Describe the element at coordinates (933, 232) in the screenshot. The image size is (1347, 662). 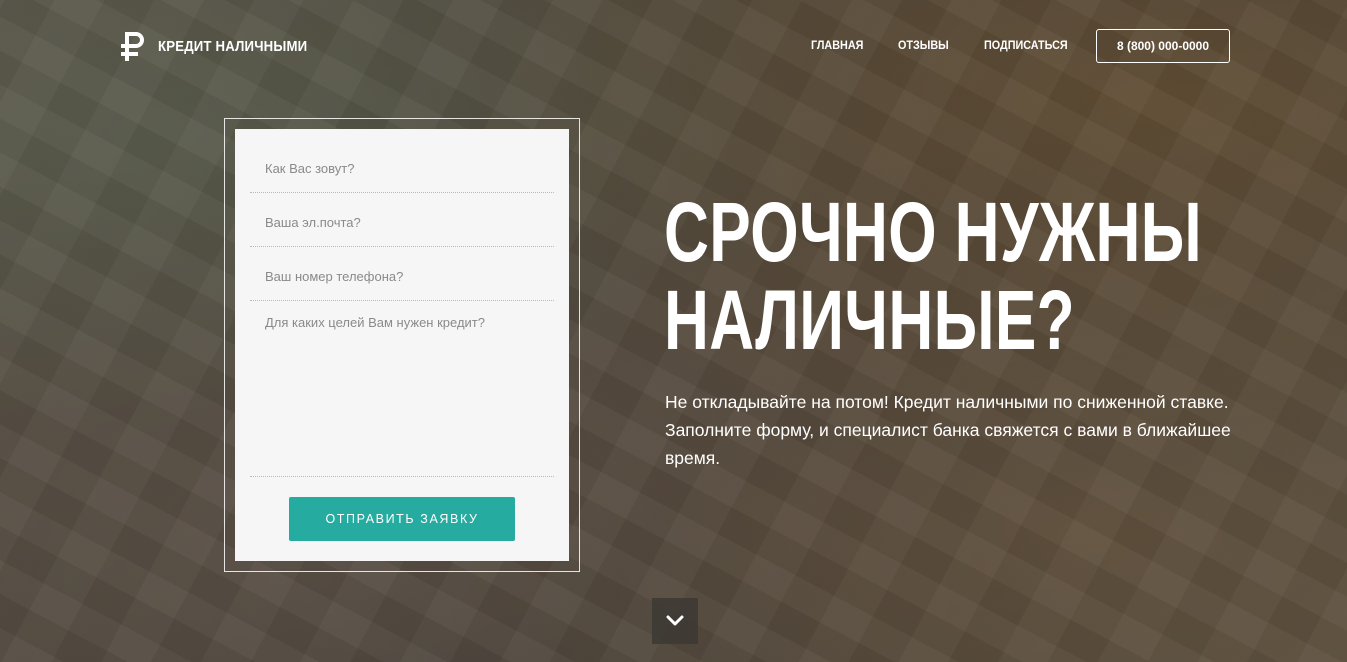
I see `hero-title-line-1: СРОЧНО НУЖНЫ` at that location.